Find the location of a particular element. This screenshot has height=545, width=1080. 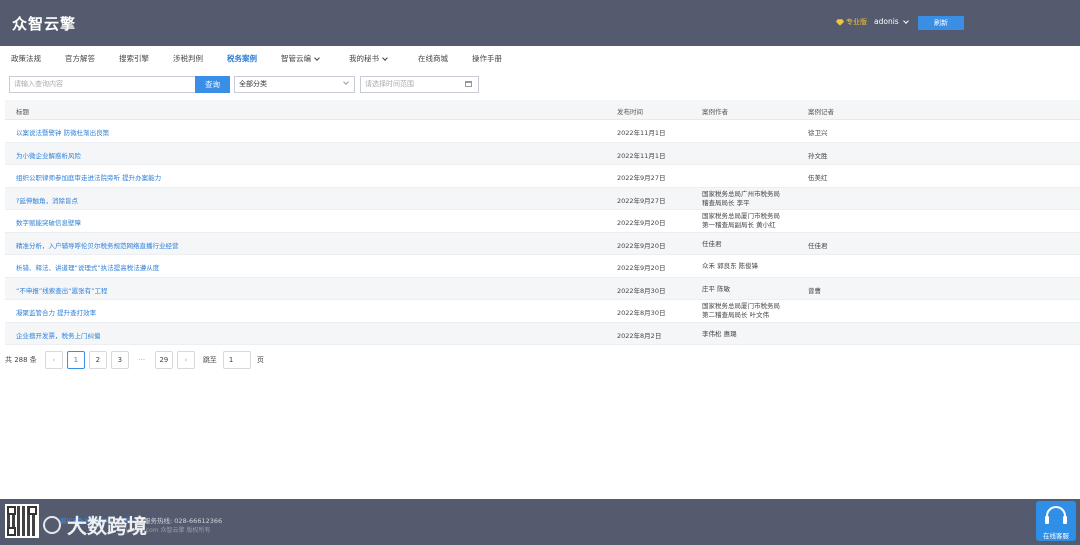

case-reporter: 伍美红 is located at coordinates (818, 178).